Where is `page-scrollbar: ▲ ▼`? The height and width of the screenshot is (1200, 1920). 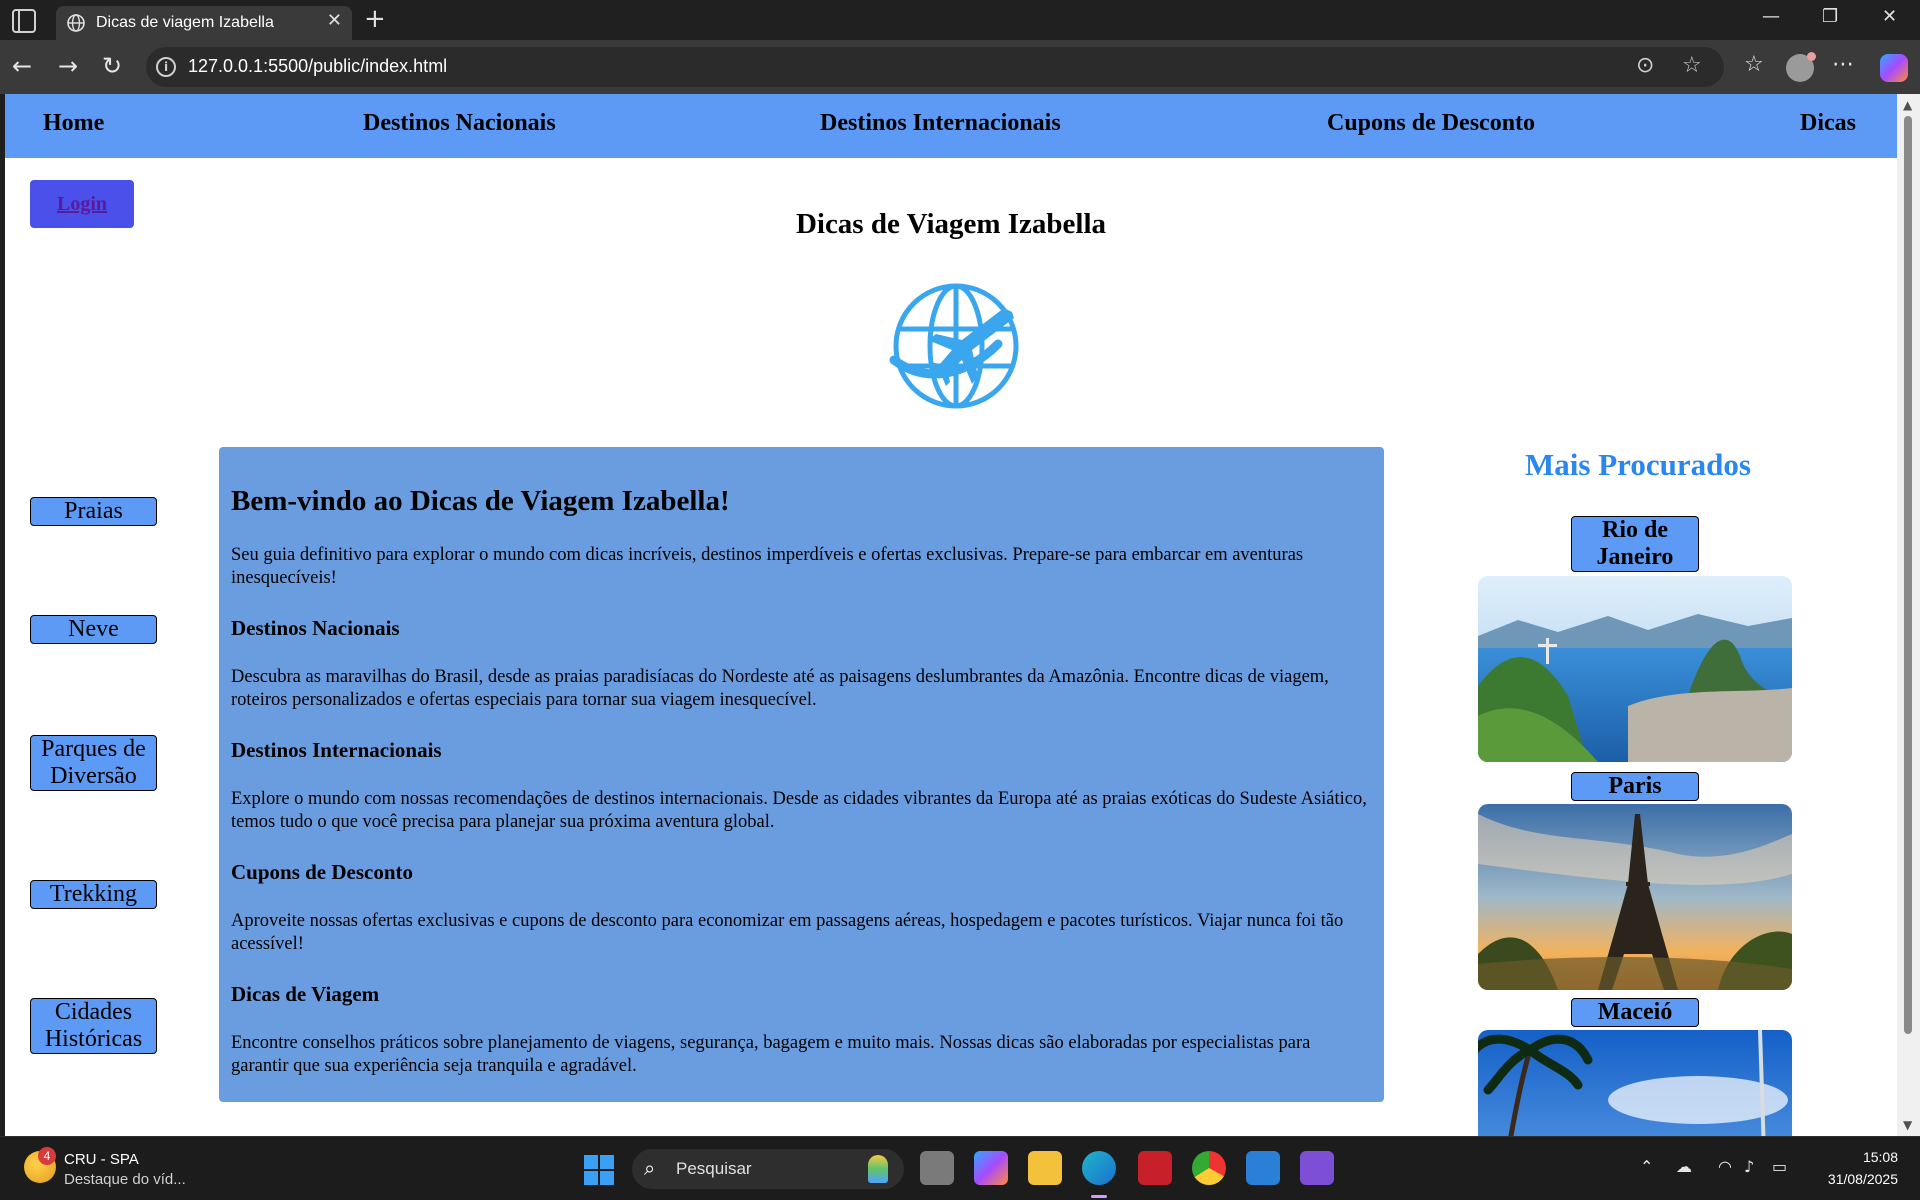 page-scrollbar: ▲ ▼ is located at coordinates (1908, 615).